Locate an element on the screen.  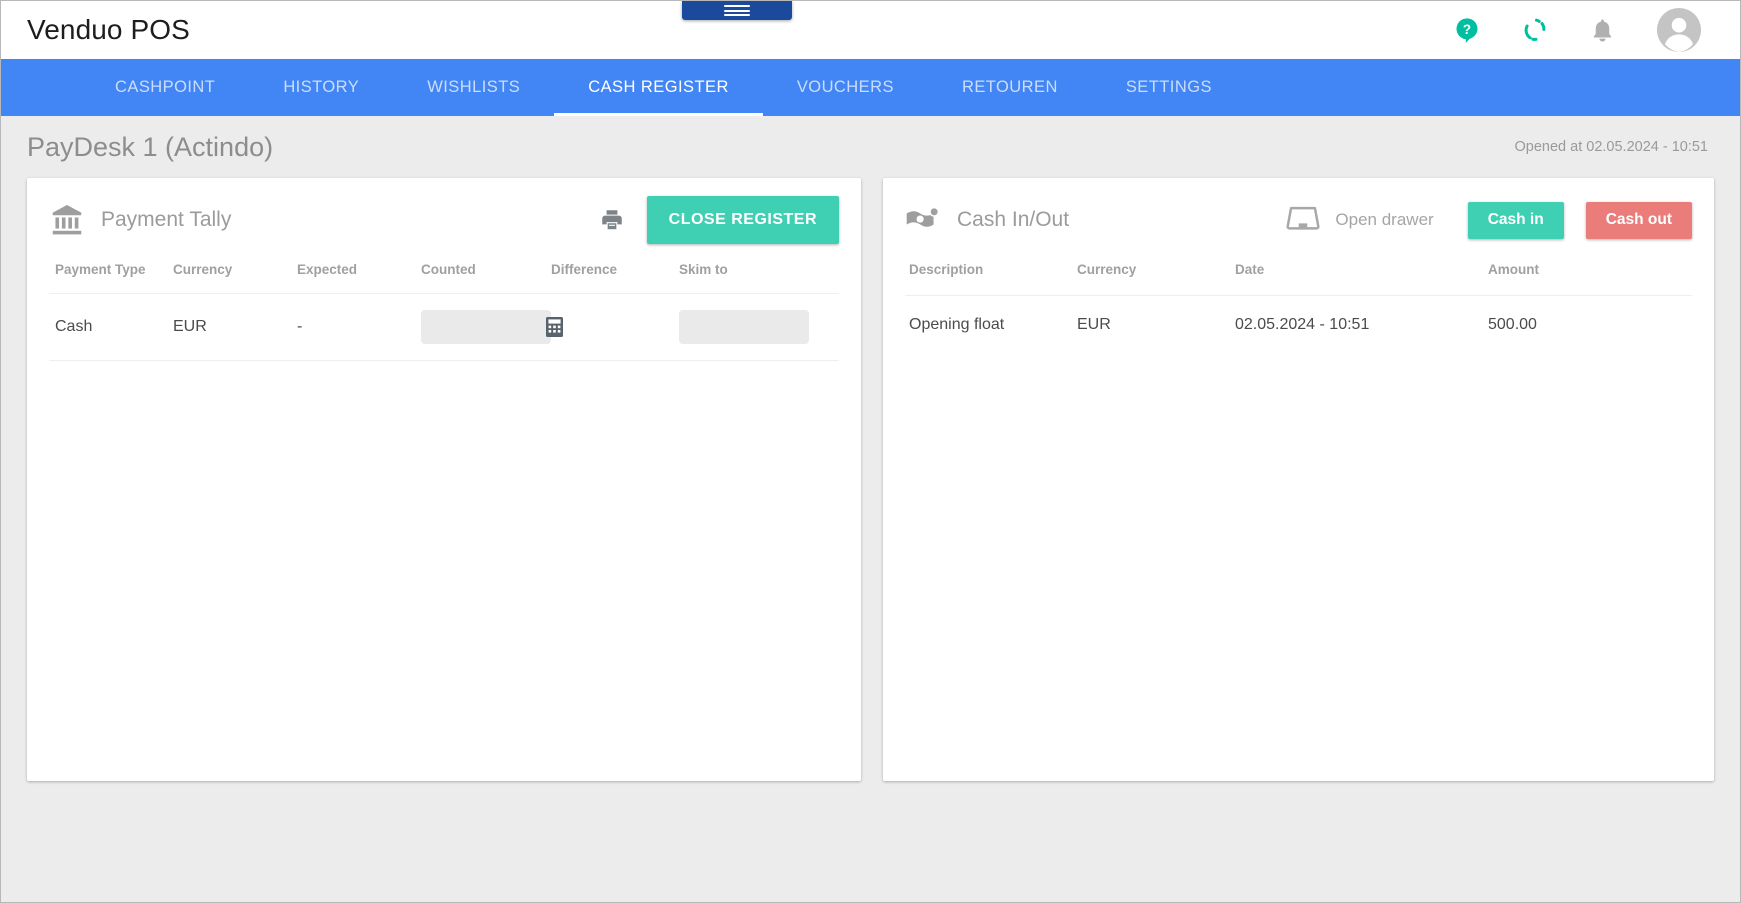
cell-difference is located at coordinates (615, 327).